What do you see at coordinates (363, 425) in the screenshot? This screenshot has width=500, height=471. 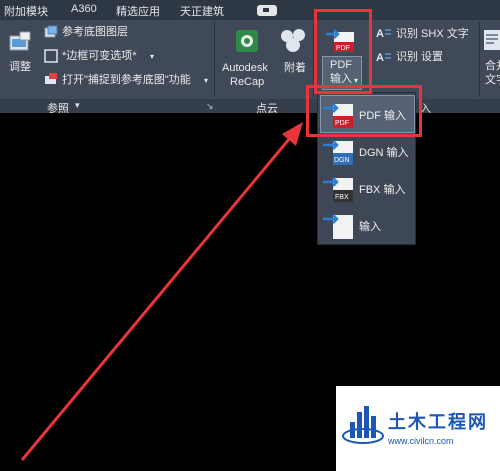 I see `civilcn-logo-icon` at bounding box center [363, 425].